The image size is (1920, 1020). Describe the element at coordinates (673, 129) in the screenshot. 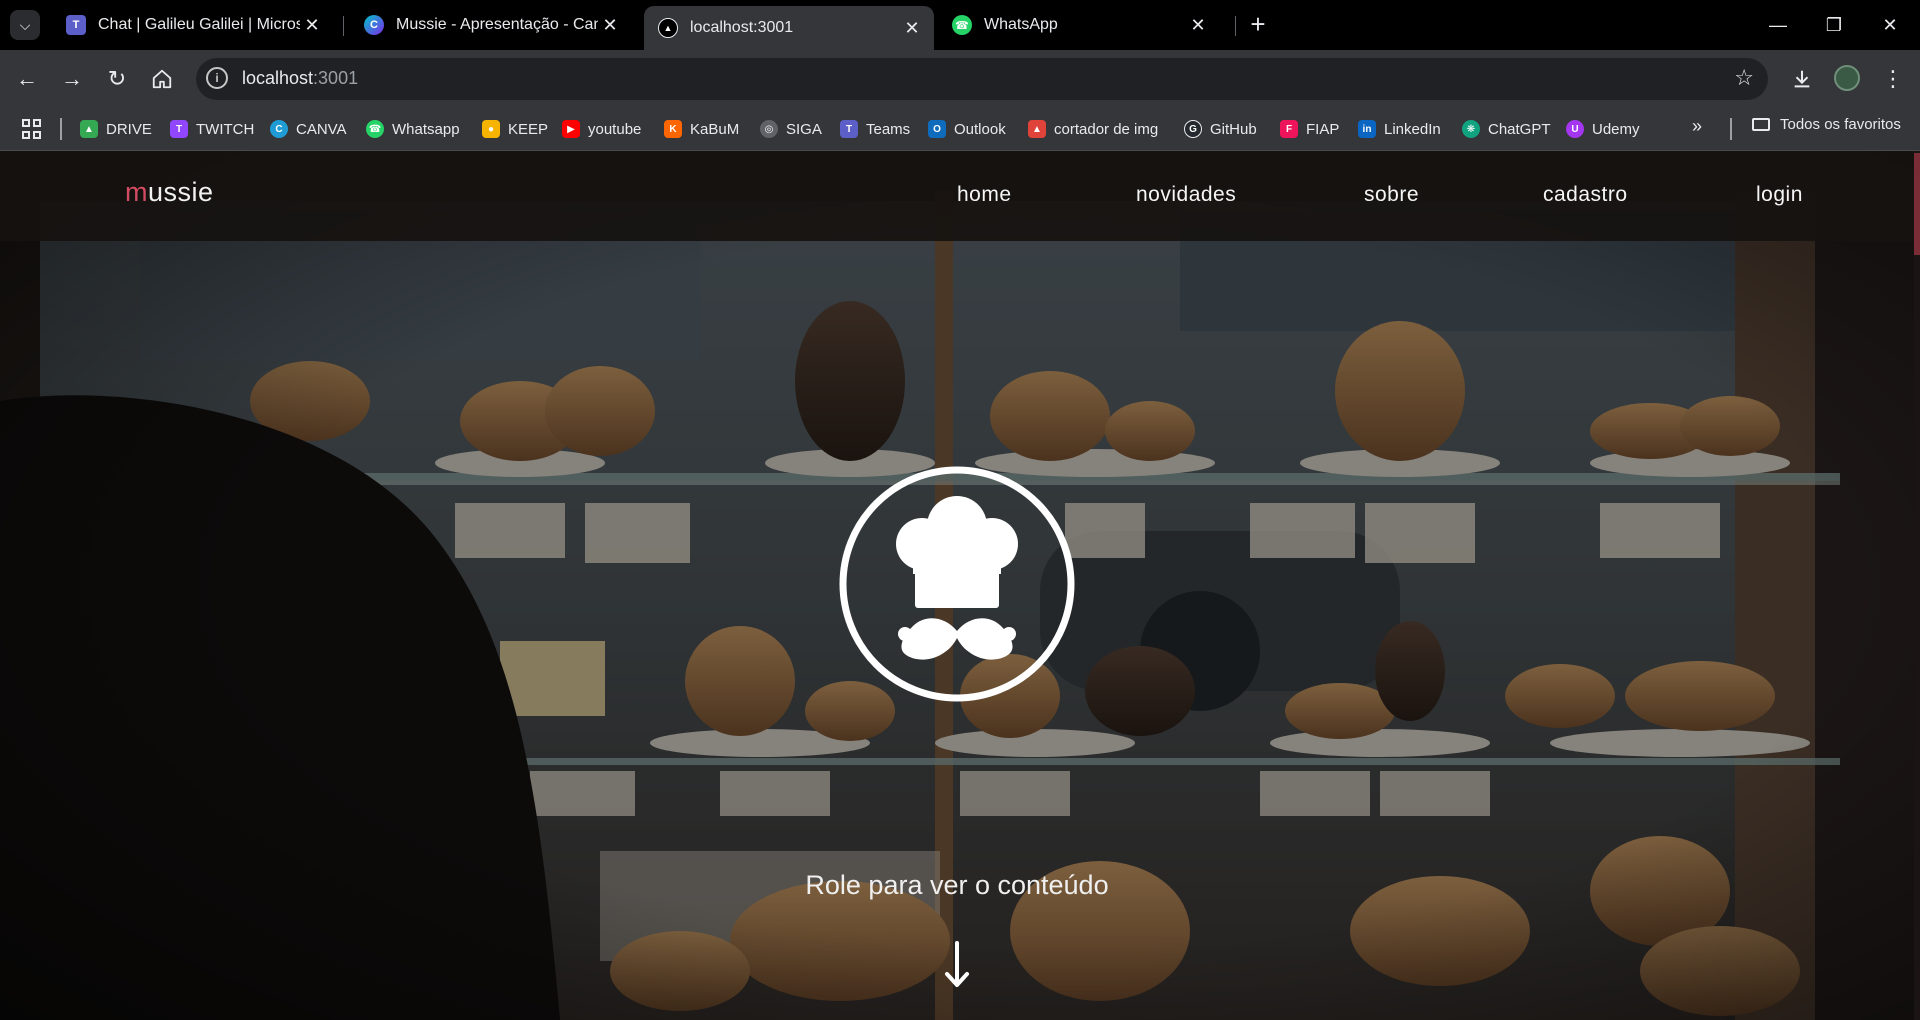

I see `kabum-icon: K` at that location.